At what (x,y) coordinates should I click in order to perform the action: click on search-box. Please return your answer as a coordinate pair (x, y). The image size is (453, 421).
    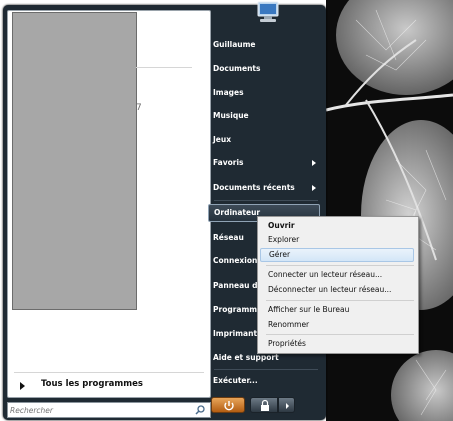
    Looking at the image, I should click on (109, 410).